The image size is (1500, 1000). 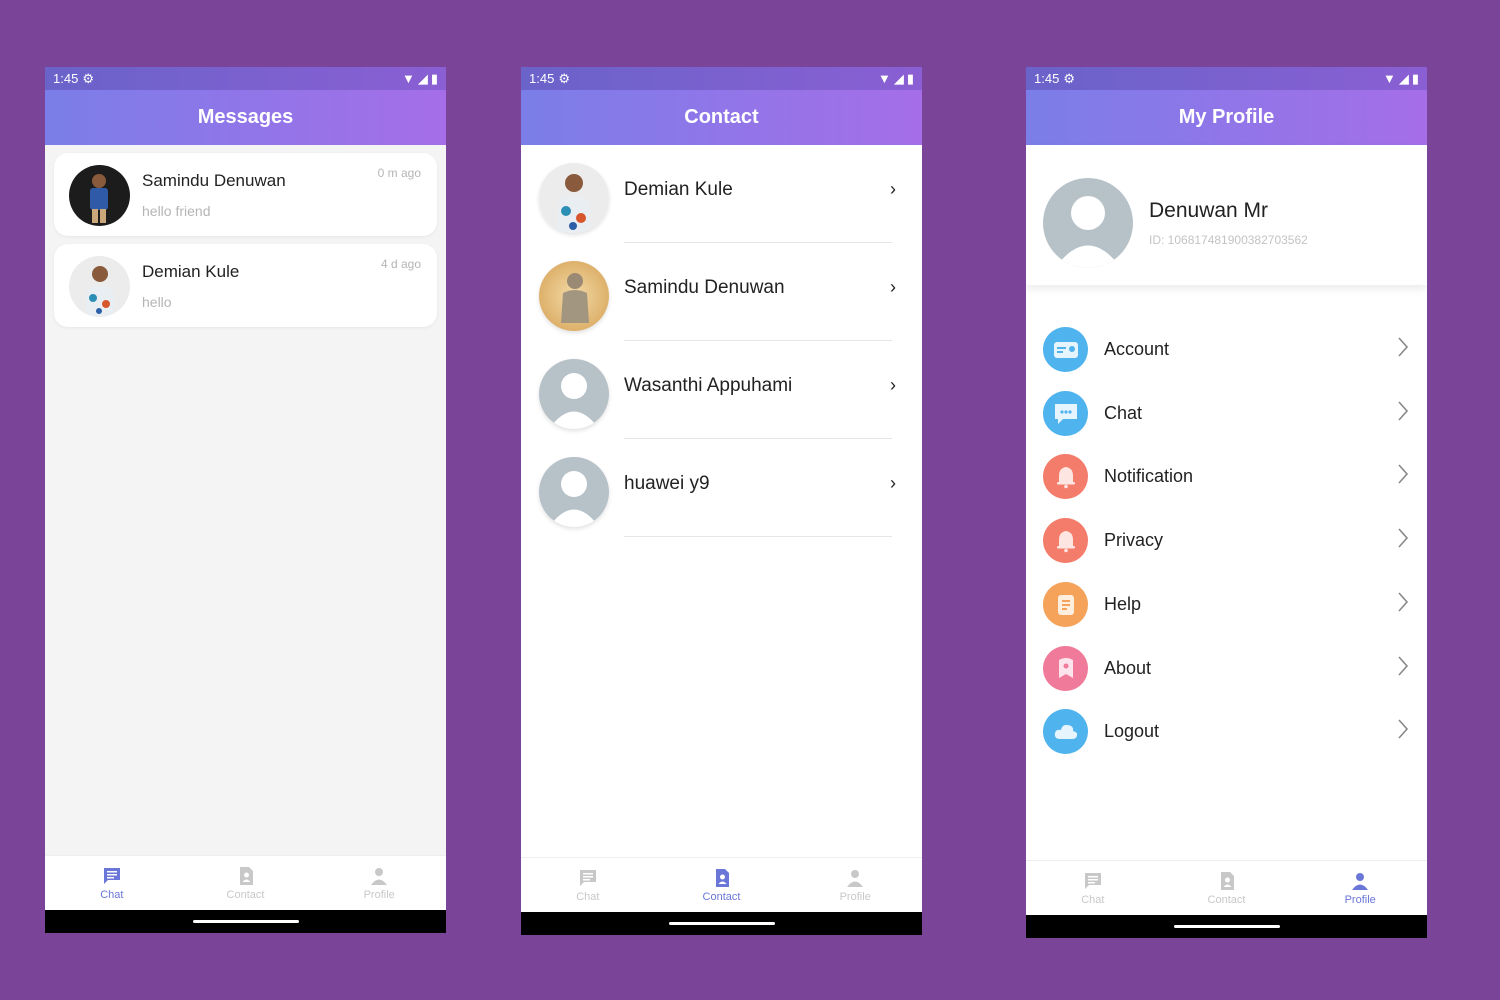 I want to click on app-bar: Contact, so click(x=721, y=117).